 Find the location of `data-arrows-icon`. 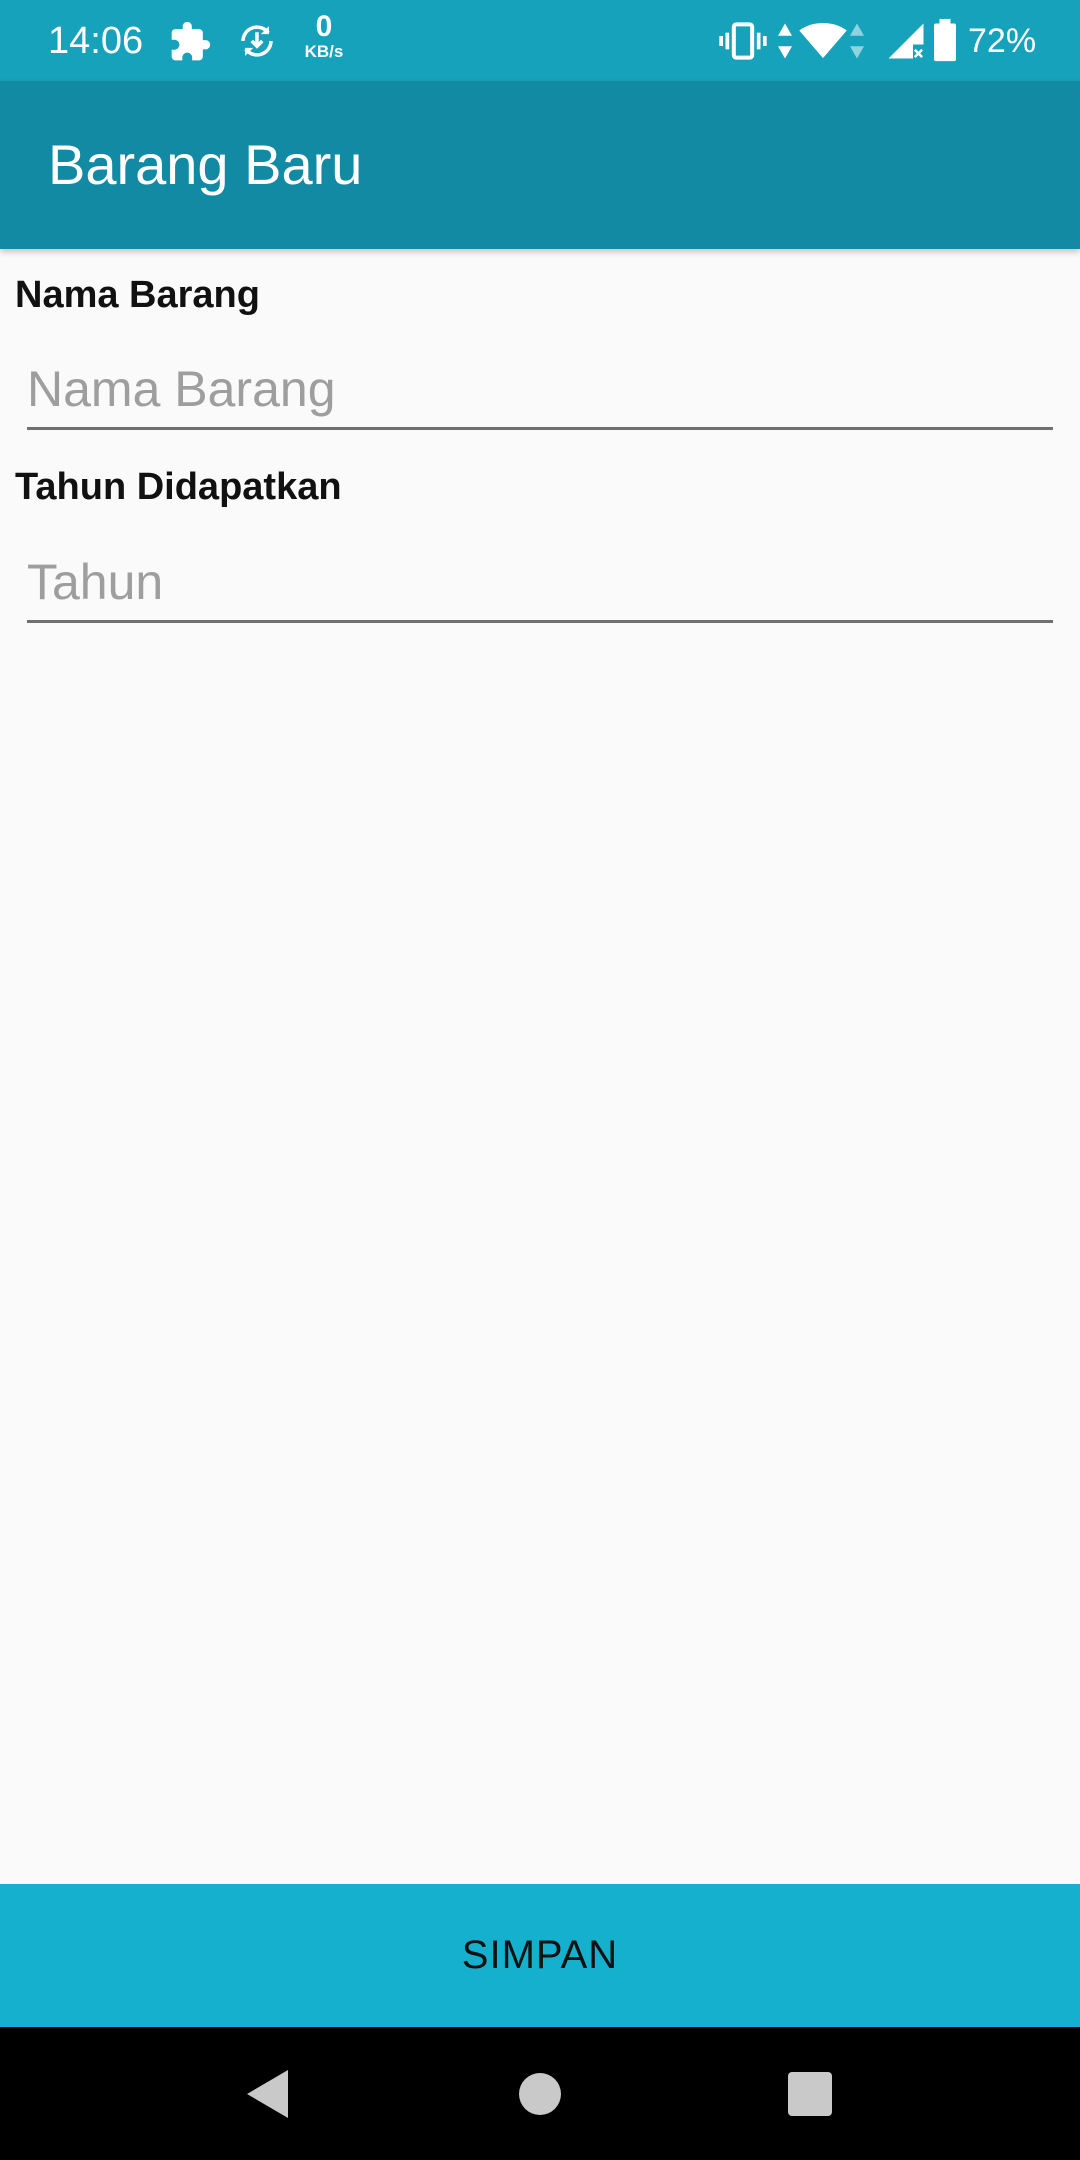

data-arrows-icon is located at coordinates (785, 41).